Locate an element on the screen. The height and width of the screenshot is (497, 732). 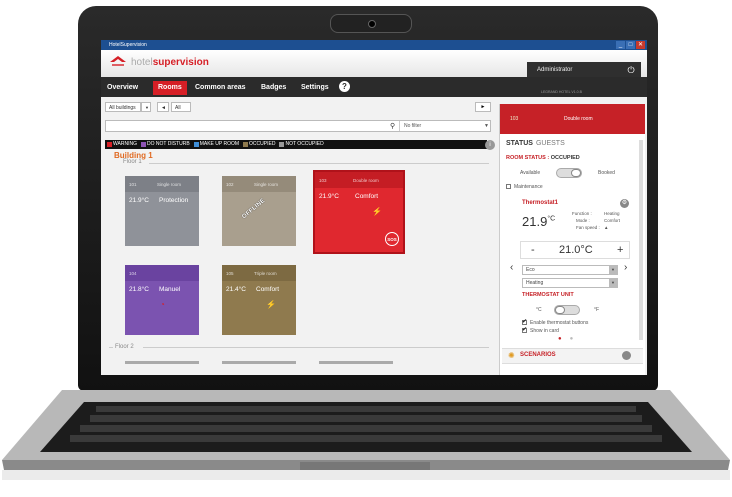
brand-prefix: hotel is located at coordinates (142, 62).